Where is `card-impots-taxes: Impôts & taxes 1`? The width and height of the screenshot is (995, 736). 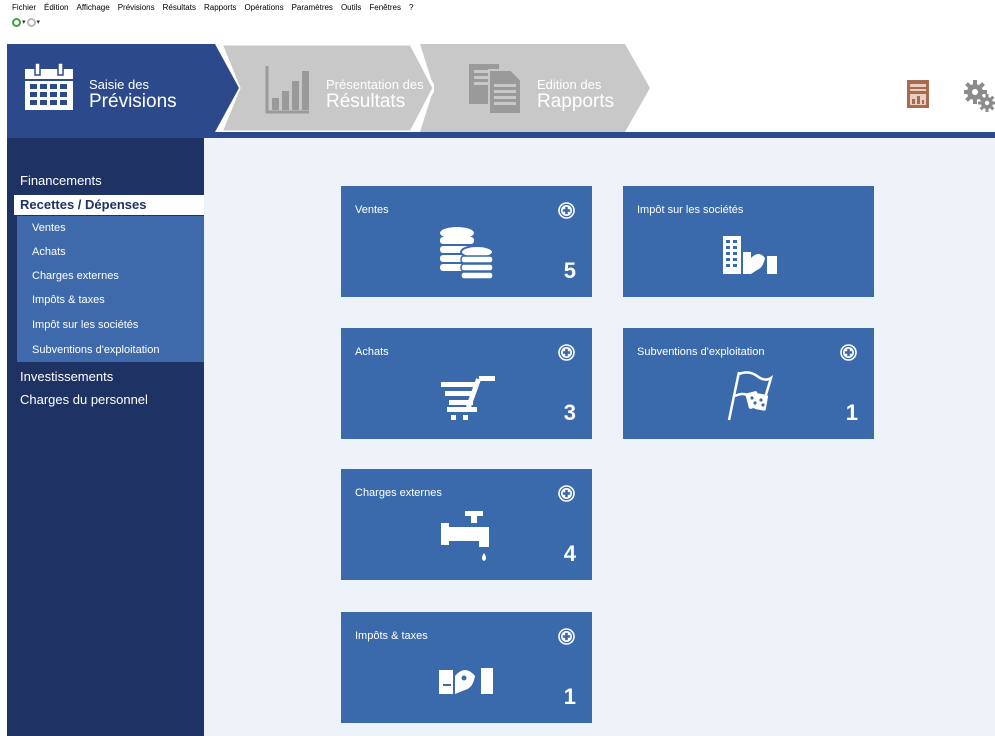
card-impots-taxes: Impôts & taxes 1 is located at coordinates (466, 667).